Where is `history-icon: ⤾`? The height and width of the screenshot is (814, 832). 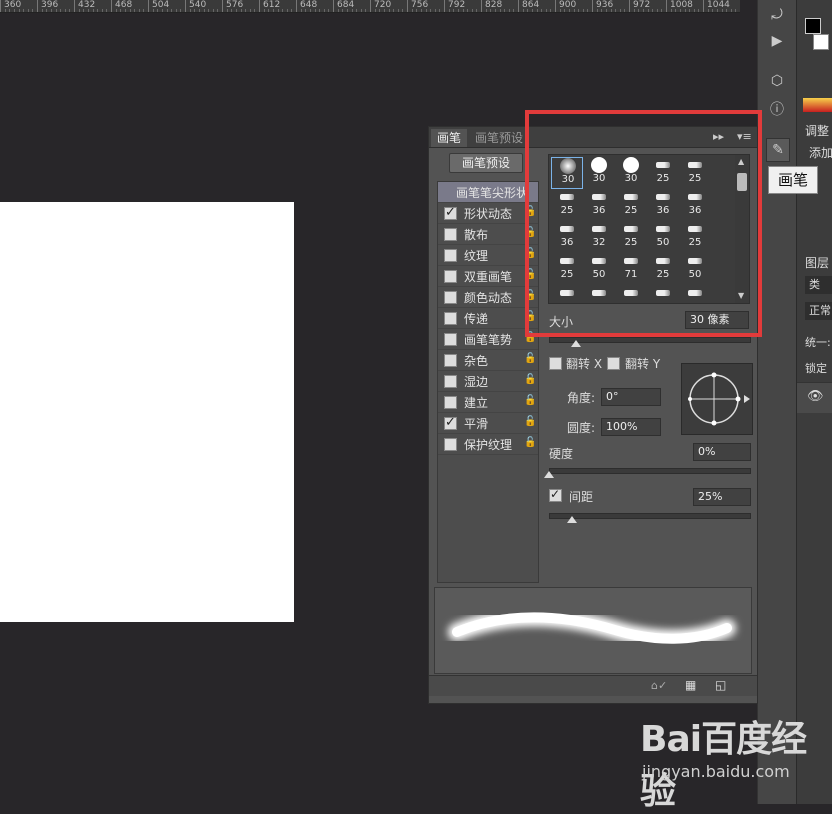
history-icon: ⤾ is located at coordinates (777, 15).